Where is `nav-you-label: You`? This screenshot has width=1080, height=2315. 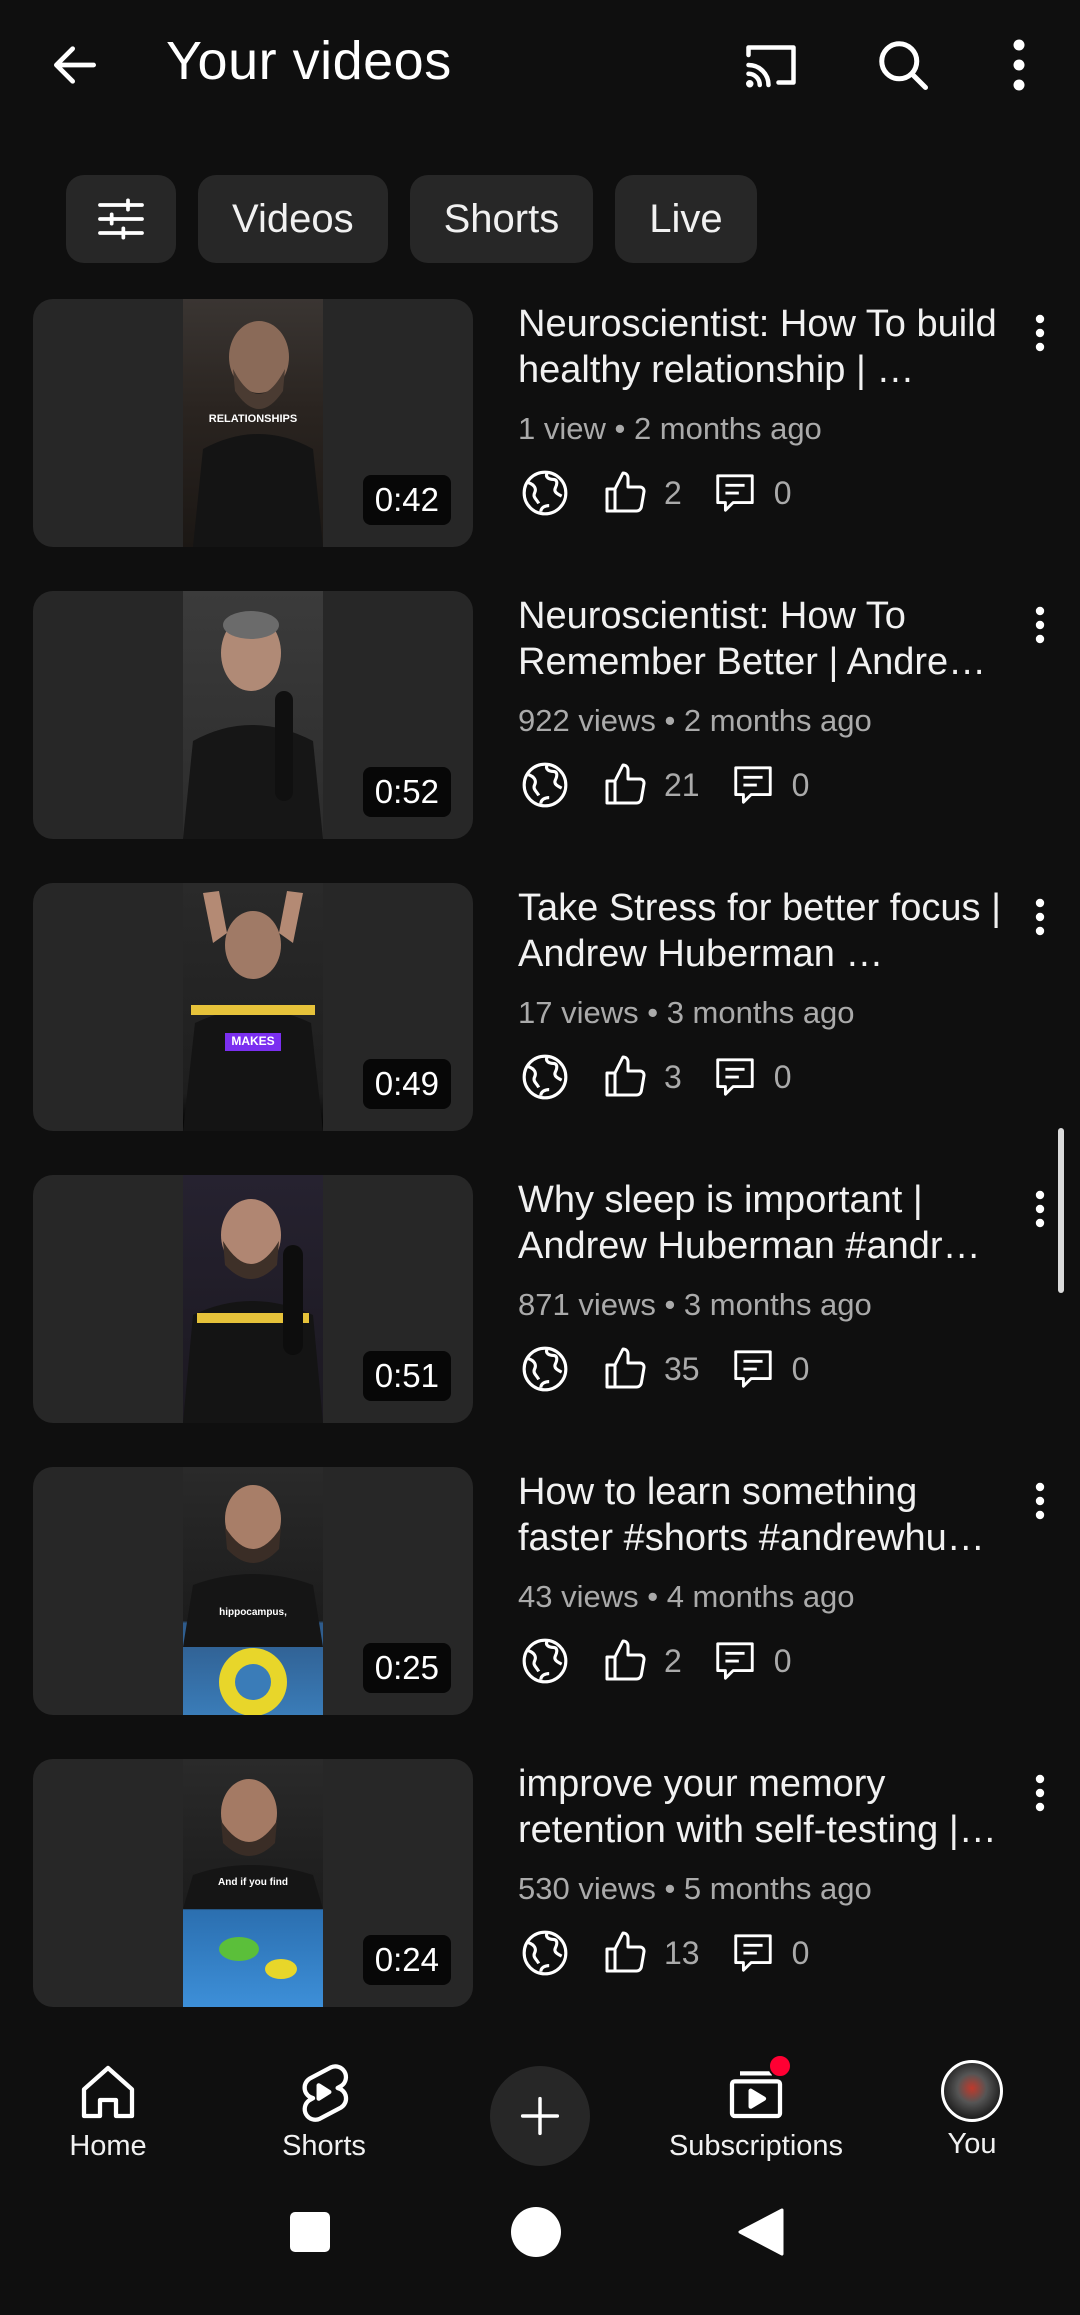 nav-you-label: You is located at coordinates (972, 2144).